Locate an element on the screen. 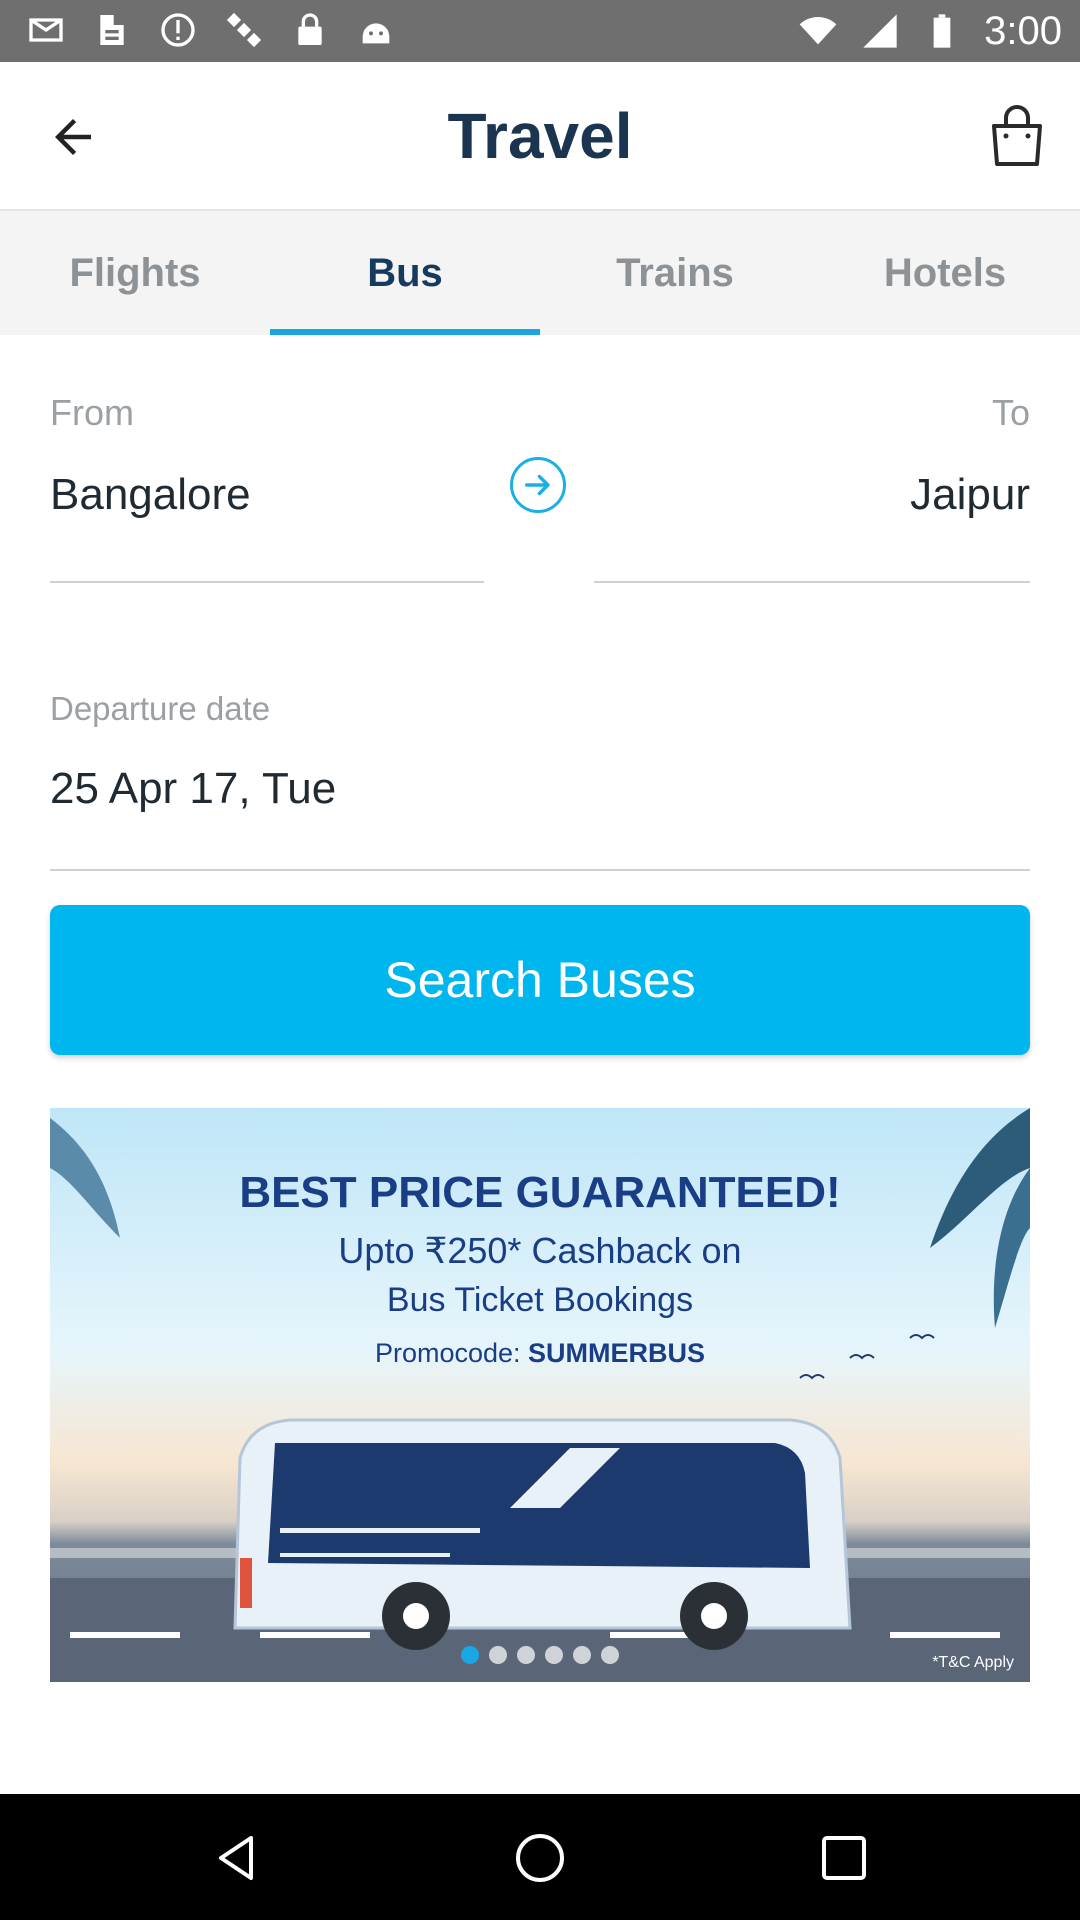 The height and width of the screenshot is (1920, 1080). tab-trains: Trains is located at coordinates (675, 273).